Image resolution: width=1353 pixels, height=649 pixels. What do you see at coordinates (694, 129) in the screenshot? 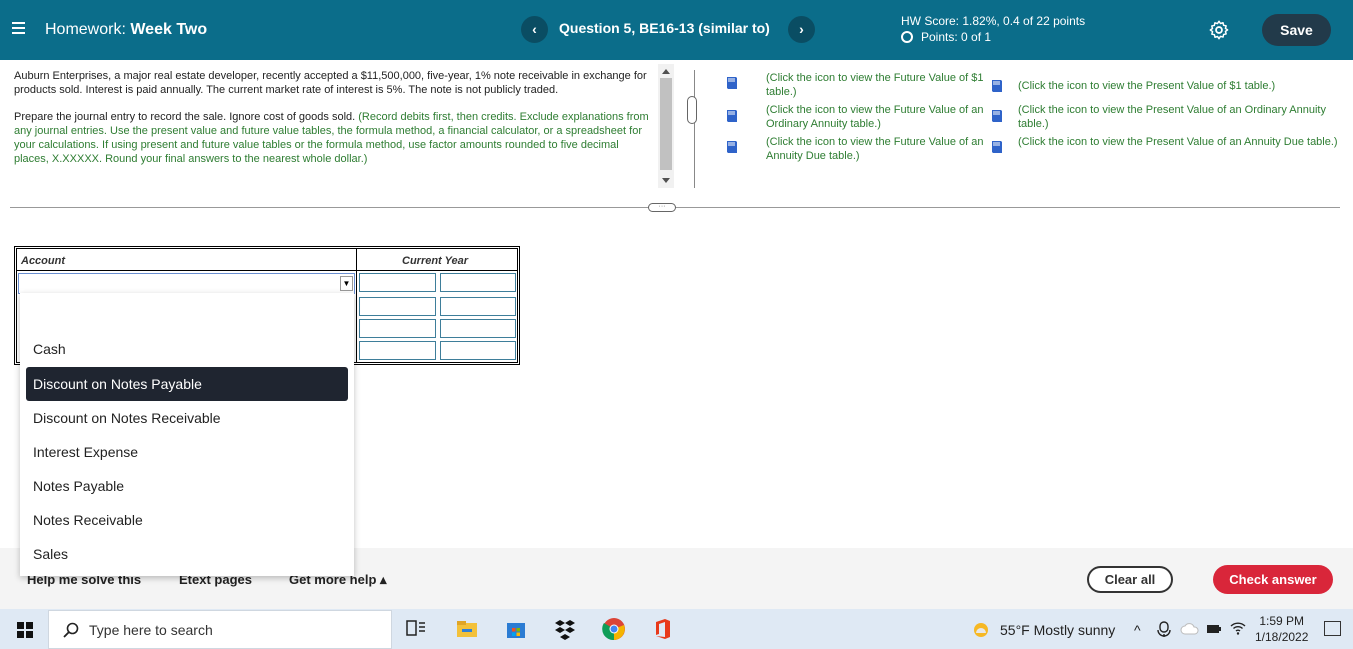
I see `panel-divider` at bounding box center [694, 129].